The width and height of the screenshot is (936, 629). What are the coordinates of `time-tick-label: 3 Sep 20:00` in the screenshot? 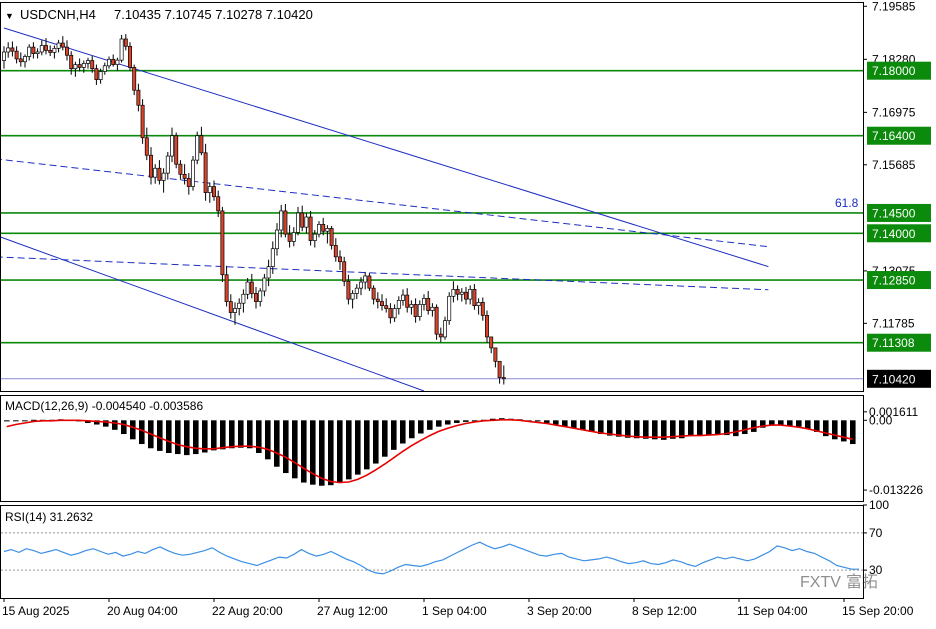 It's located at (559, 611).